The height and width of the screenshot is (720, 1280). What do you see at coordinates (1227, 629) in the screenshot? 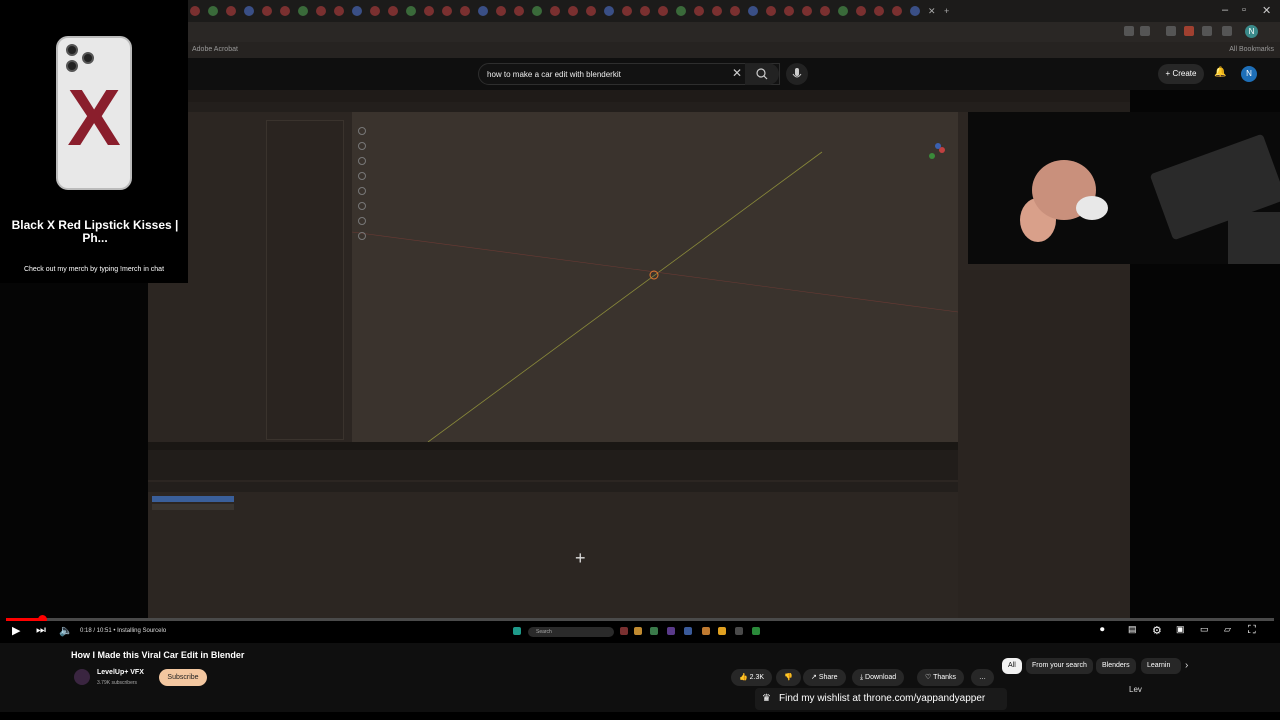
I see `cast-icon: ▱` at bounding box center [1227, 629].